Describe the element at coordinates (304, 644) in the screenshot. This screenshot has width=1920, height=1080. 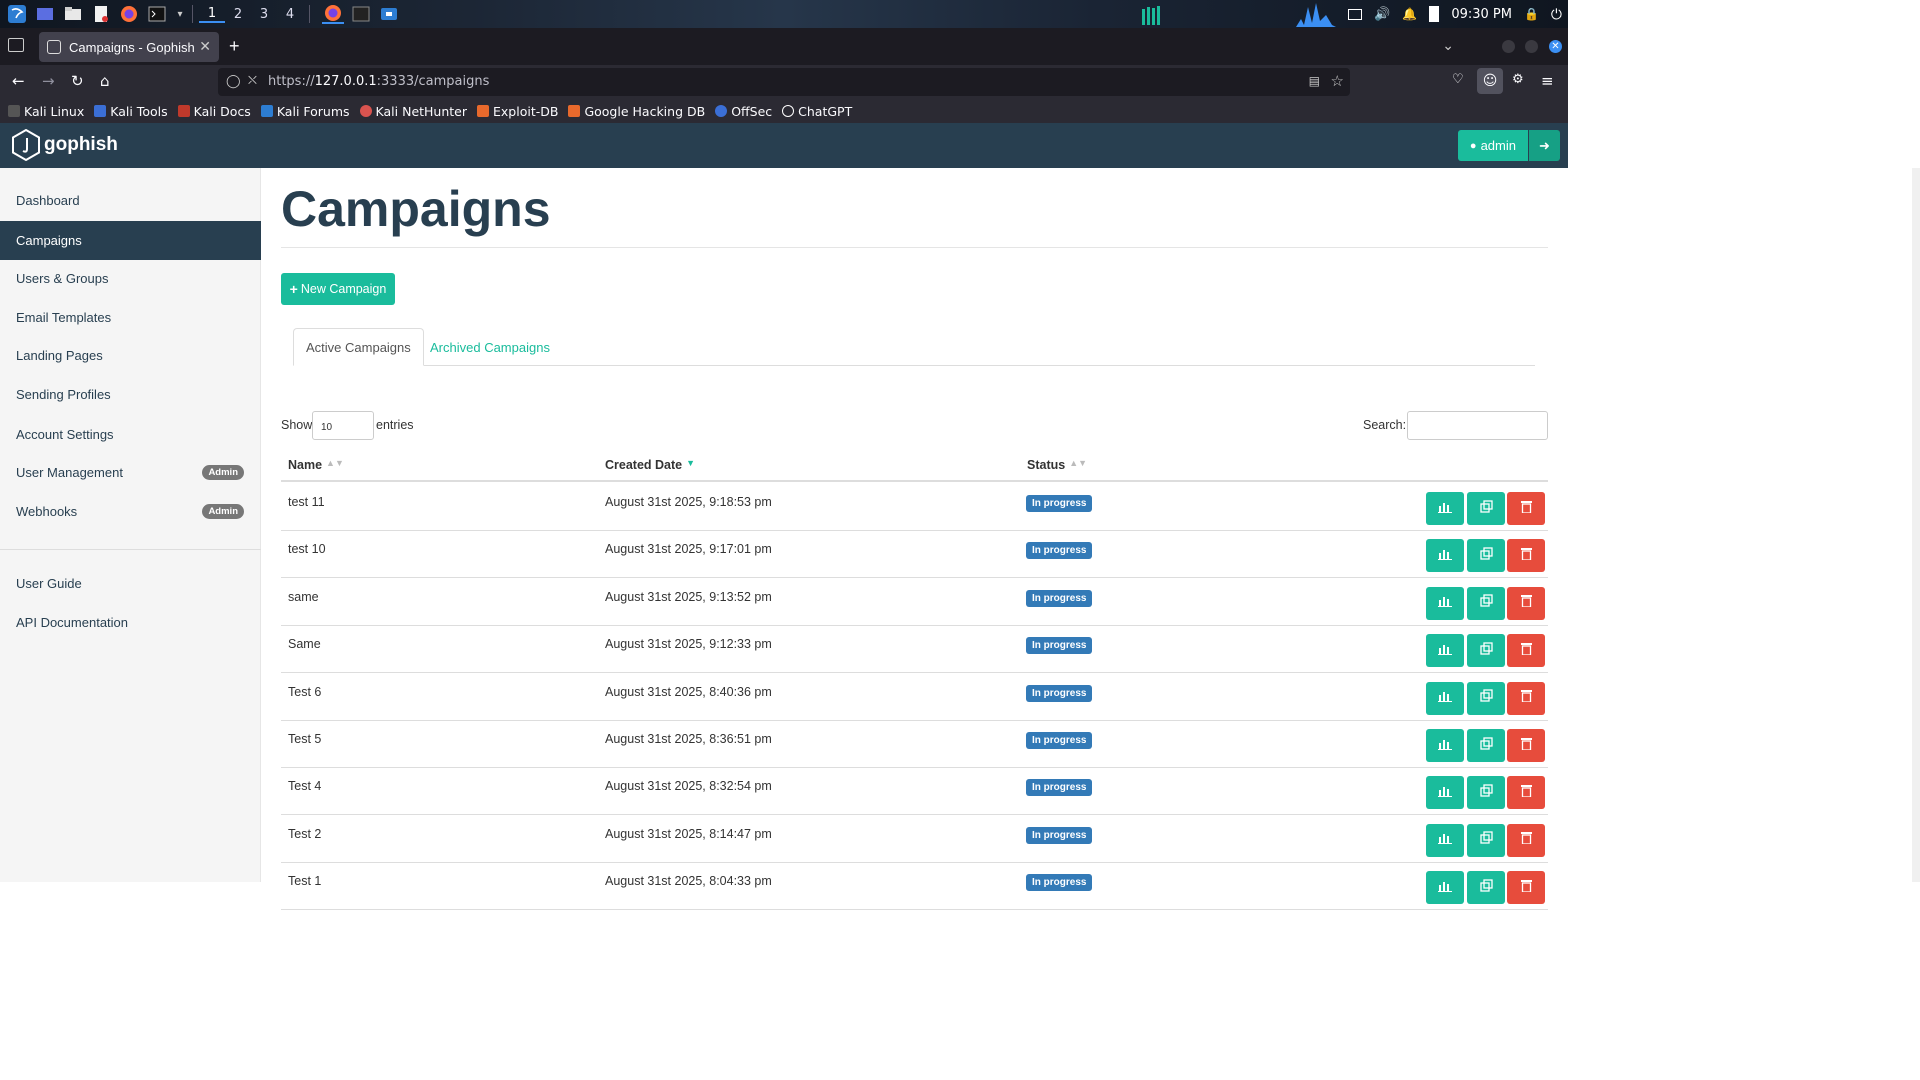
I see `campaign-name: Same` at that location.